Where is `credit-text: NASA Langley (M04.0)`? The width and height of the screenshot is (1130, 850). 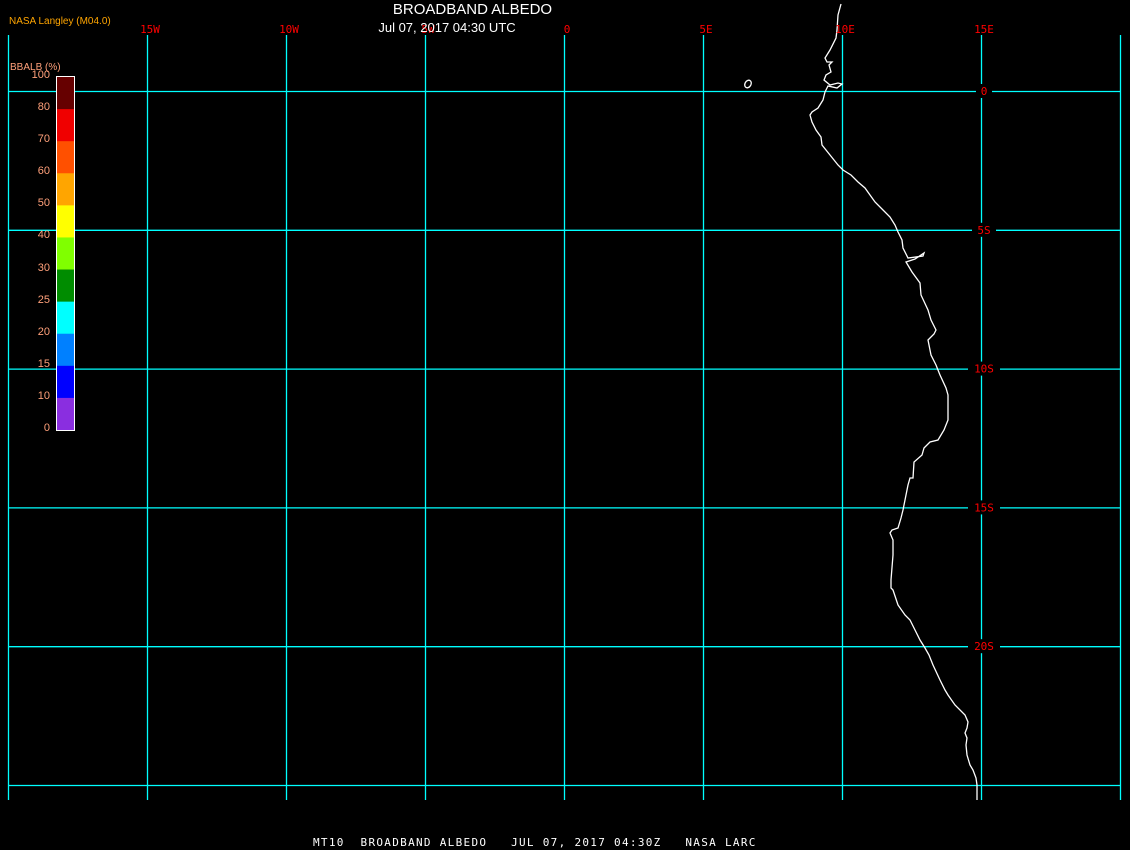
credit-text: NASA Langley (M04.0) is located at coordinates (60, 21).